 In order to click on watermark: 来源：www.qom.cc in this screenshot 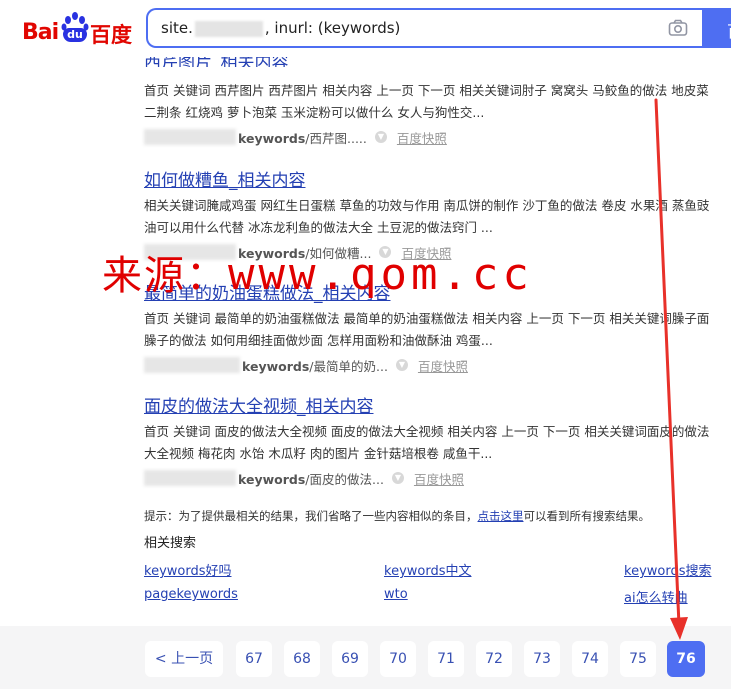, I will do `click(317, 272)`.